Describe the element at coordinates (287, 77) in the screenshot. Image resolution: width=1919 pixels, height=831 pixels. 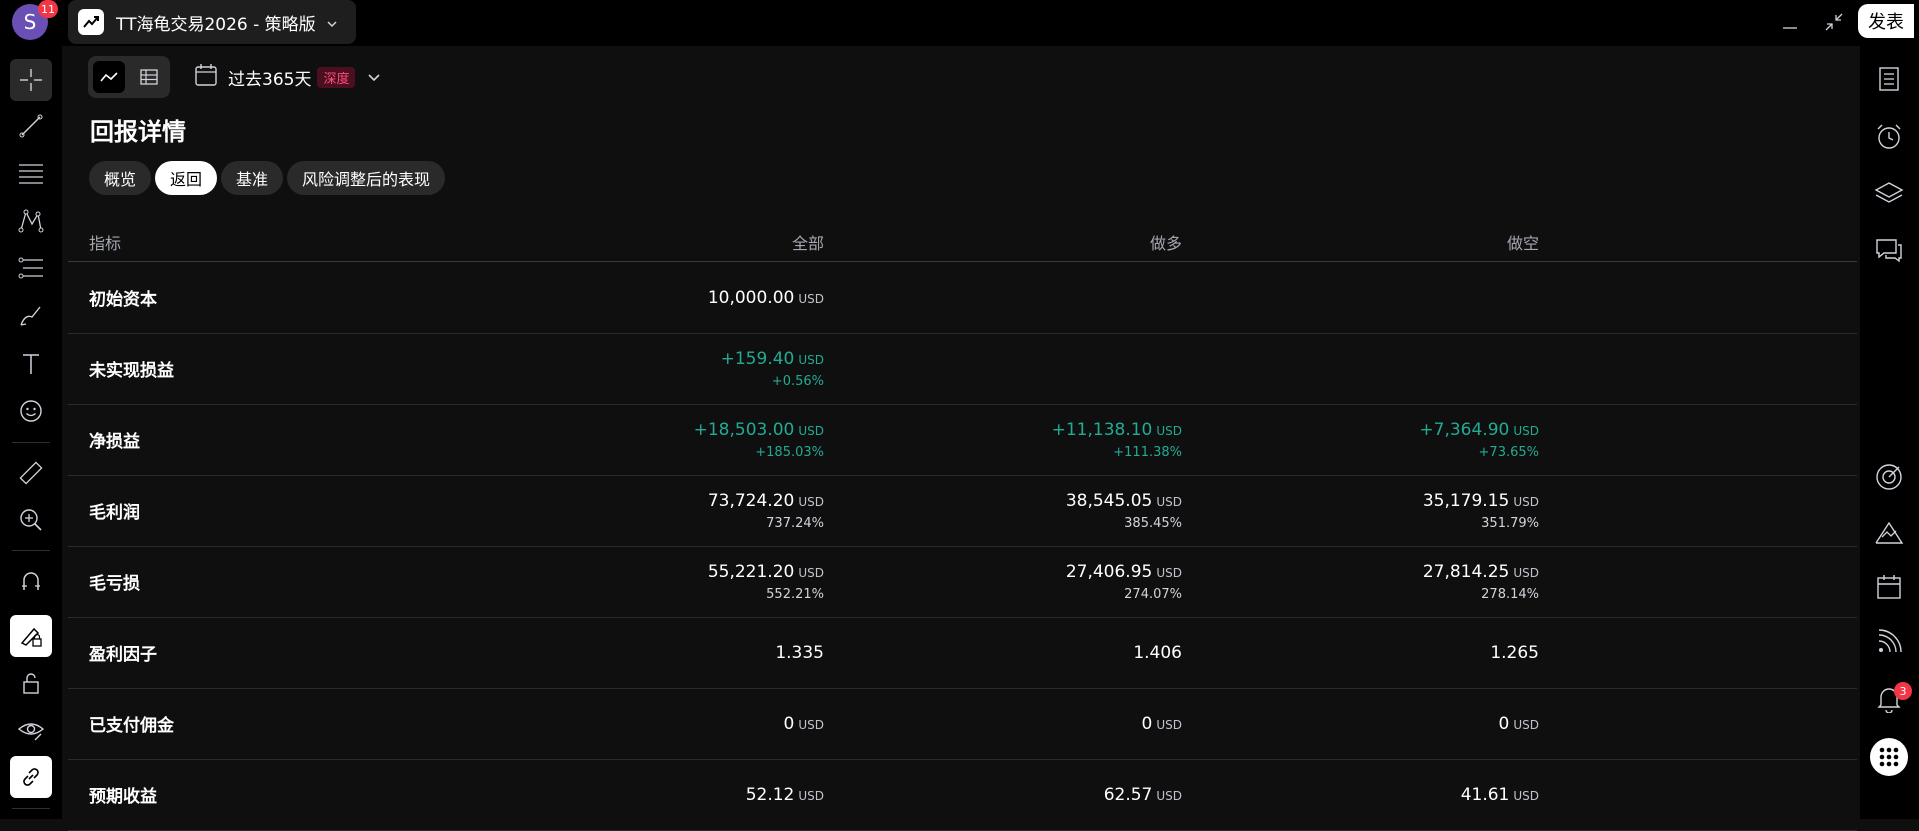
I see `date-range-selector: 过去365天 深度` at that location.